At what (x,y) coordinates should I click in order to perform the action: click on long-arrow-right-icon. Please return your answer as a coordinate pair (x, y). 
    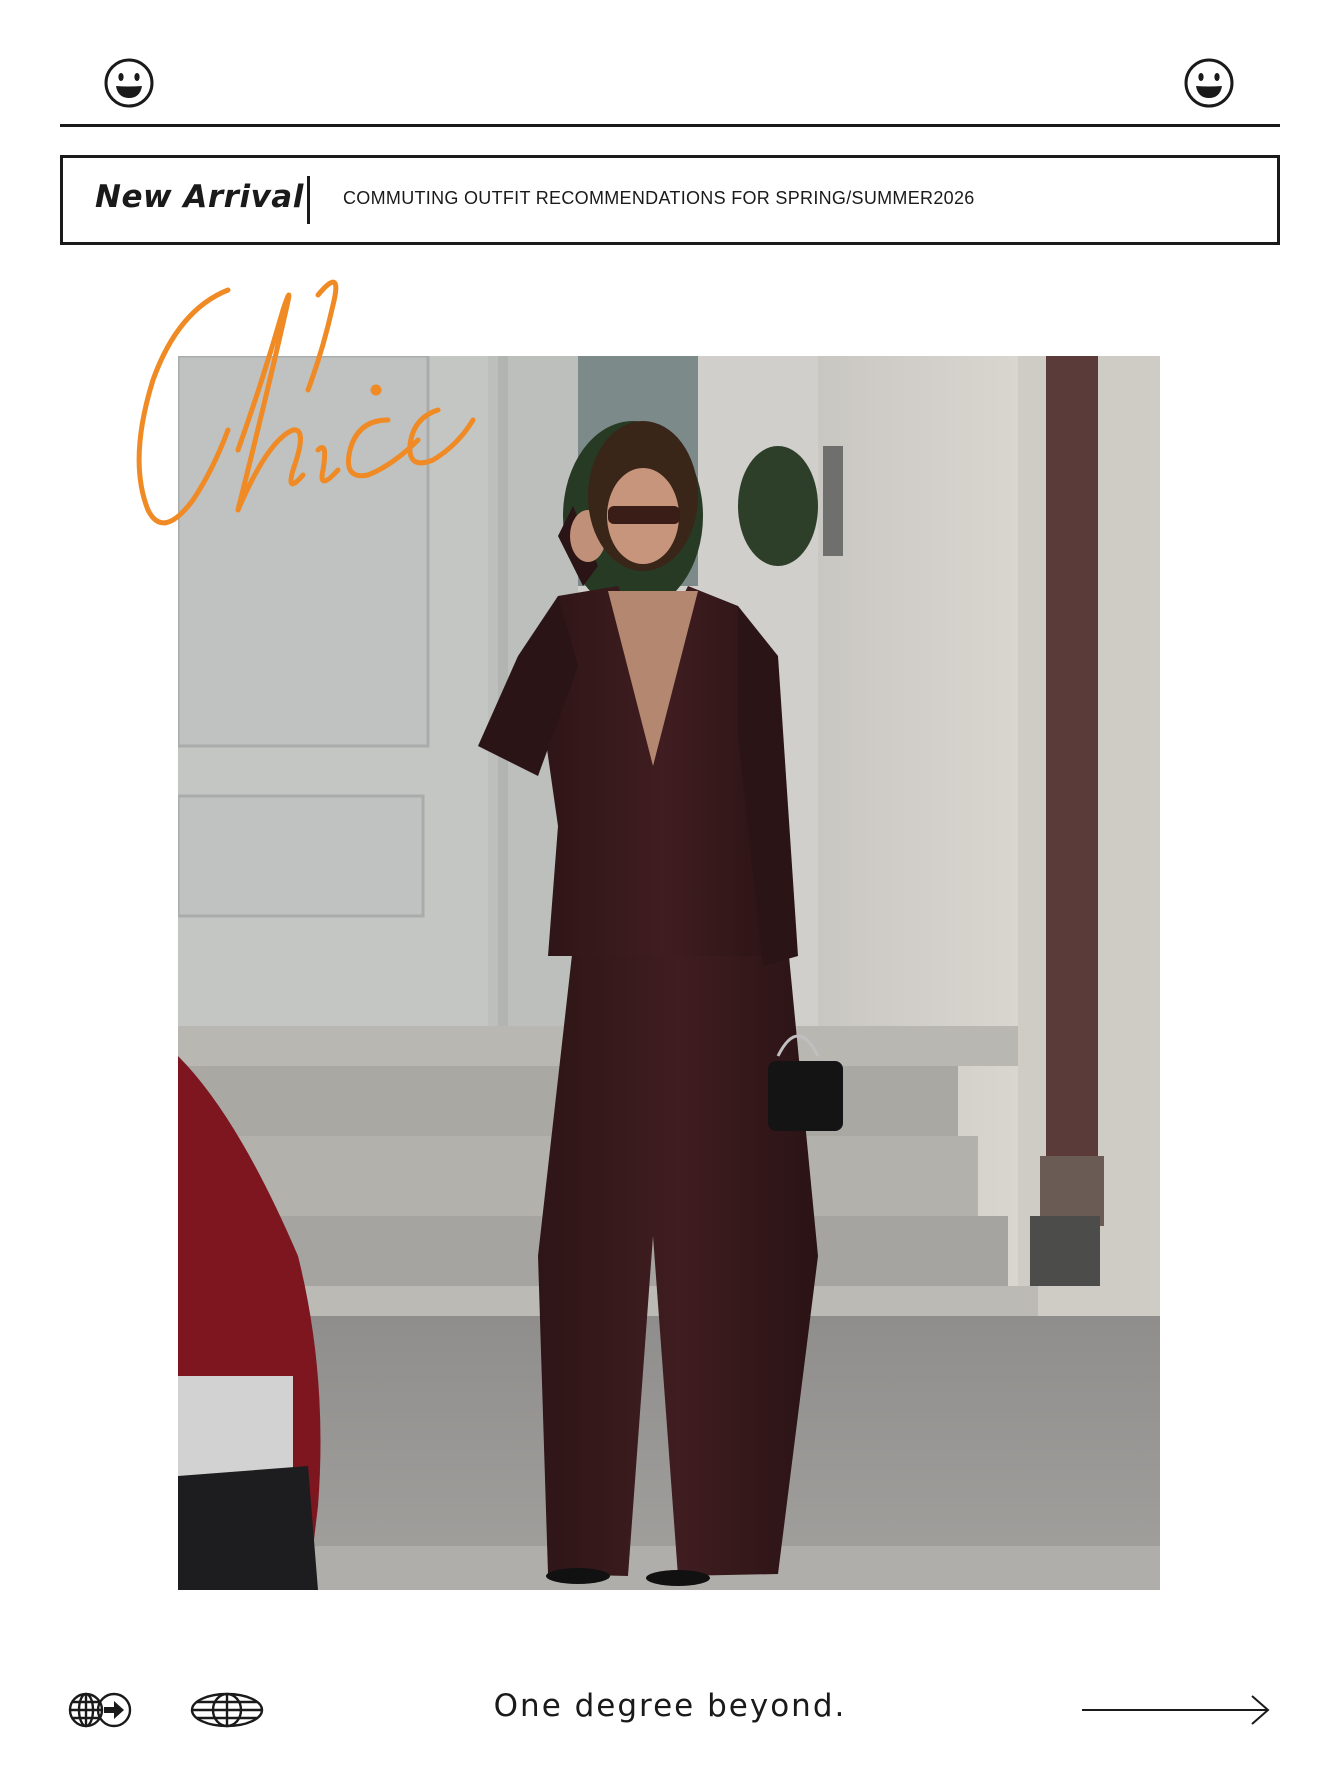
    Looking at the image, I should click on (1176, 1710).